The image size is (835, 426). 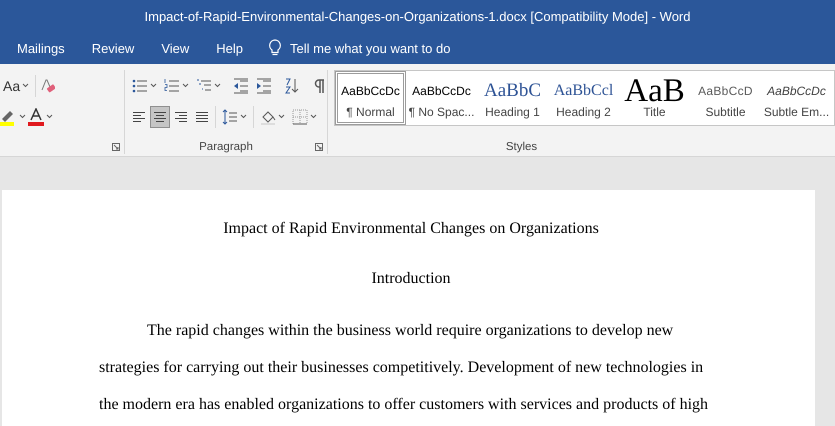 I want to click on align-center-button, so click(x=160, y=117).